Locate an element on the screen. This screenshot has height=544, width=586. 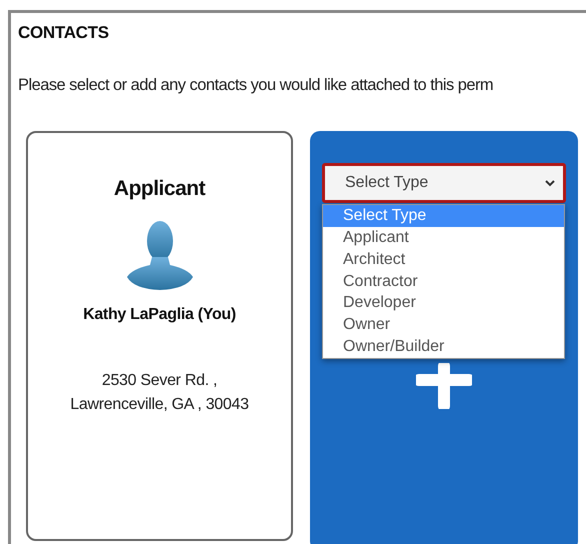
dropdown-option: Owner is located at coordinates (443, 325).